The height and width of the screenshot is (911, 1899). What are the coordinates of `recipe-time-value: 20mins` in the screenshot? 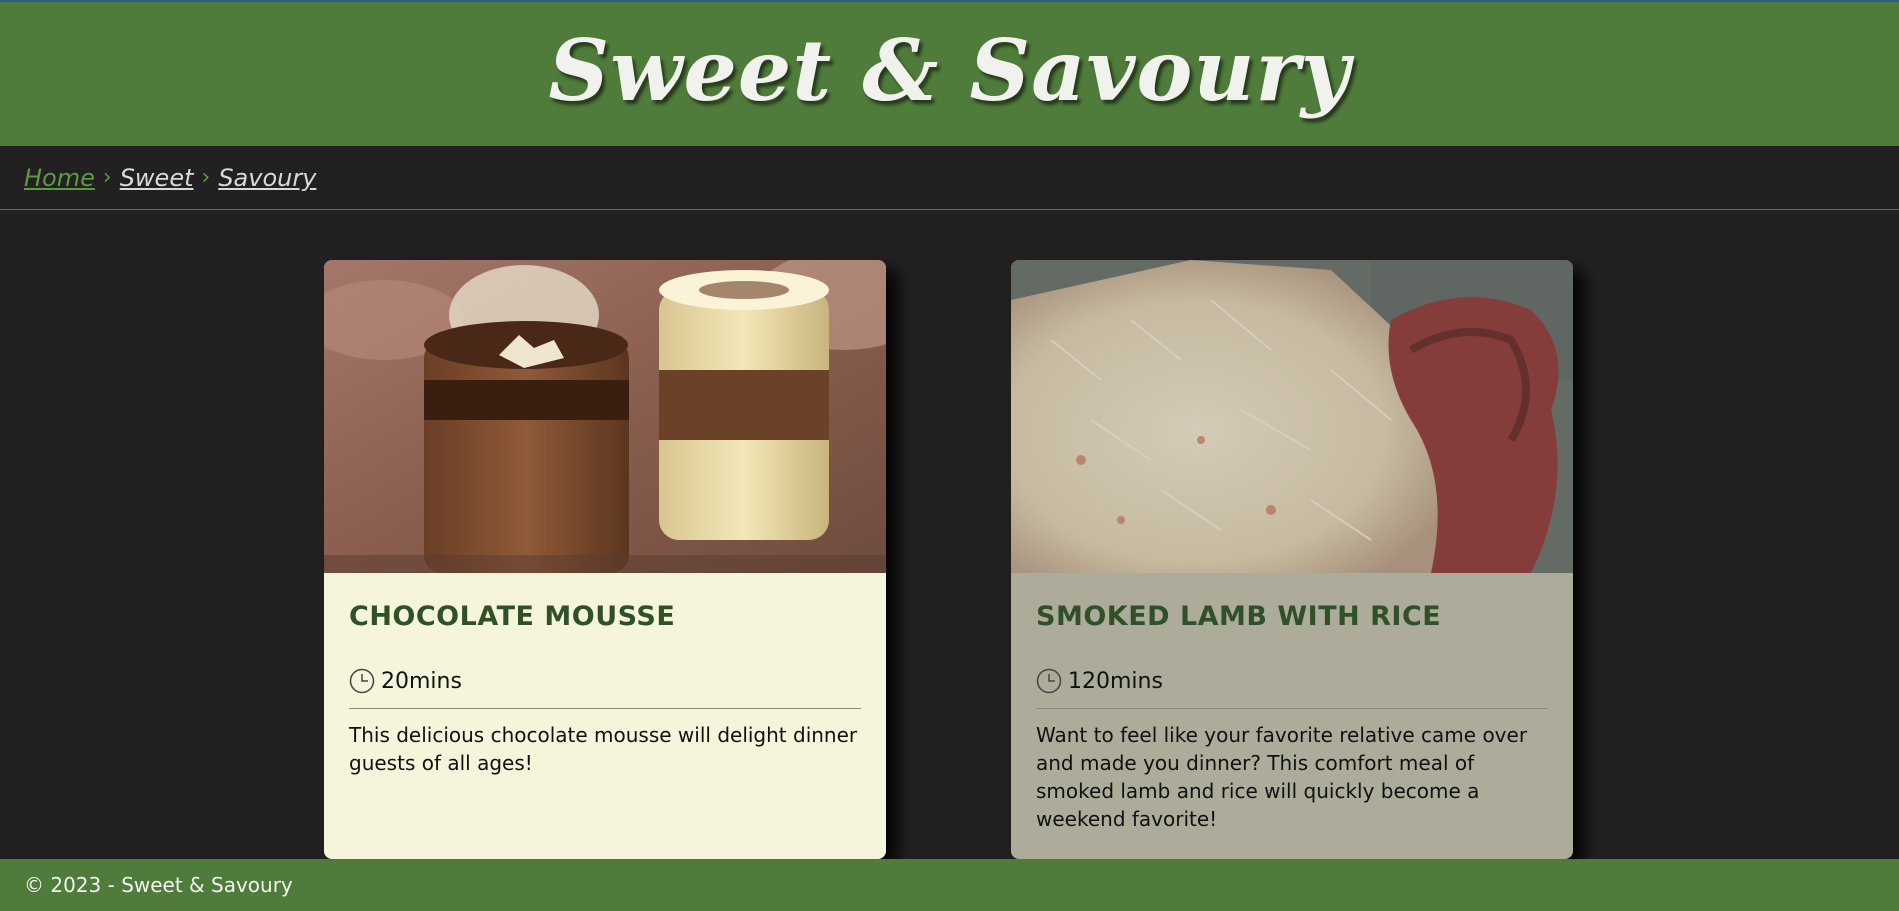 It's located at (421, 681).